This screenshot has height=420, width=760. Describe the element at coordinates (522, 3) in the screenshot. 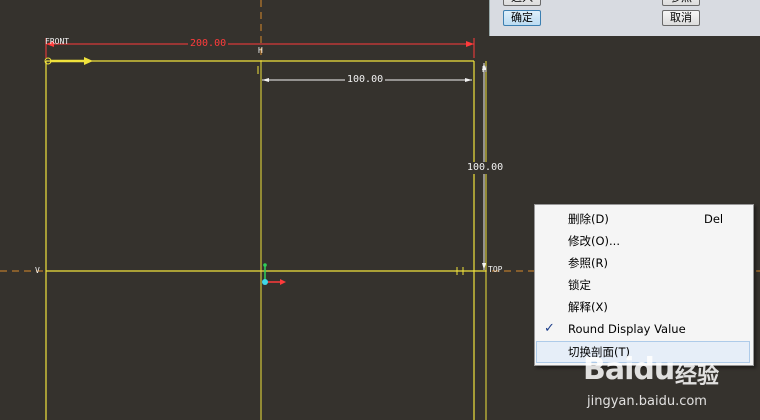

I see `select-button: 选入` at that location.